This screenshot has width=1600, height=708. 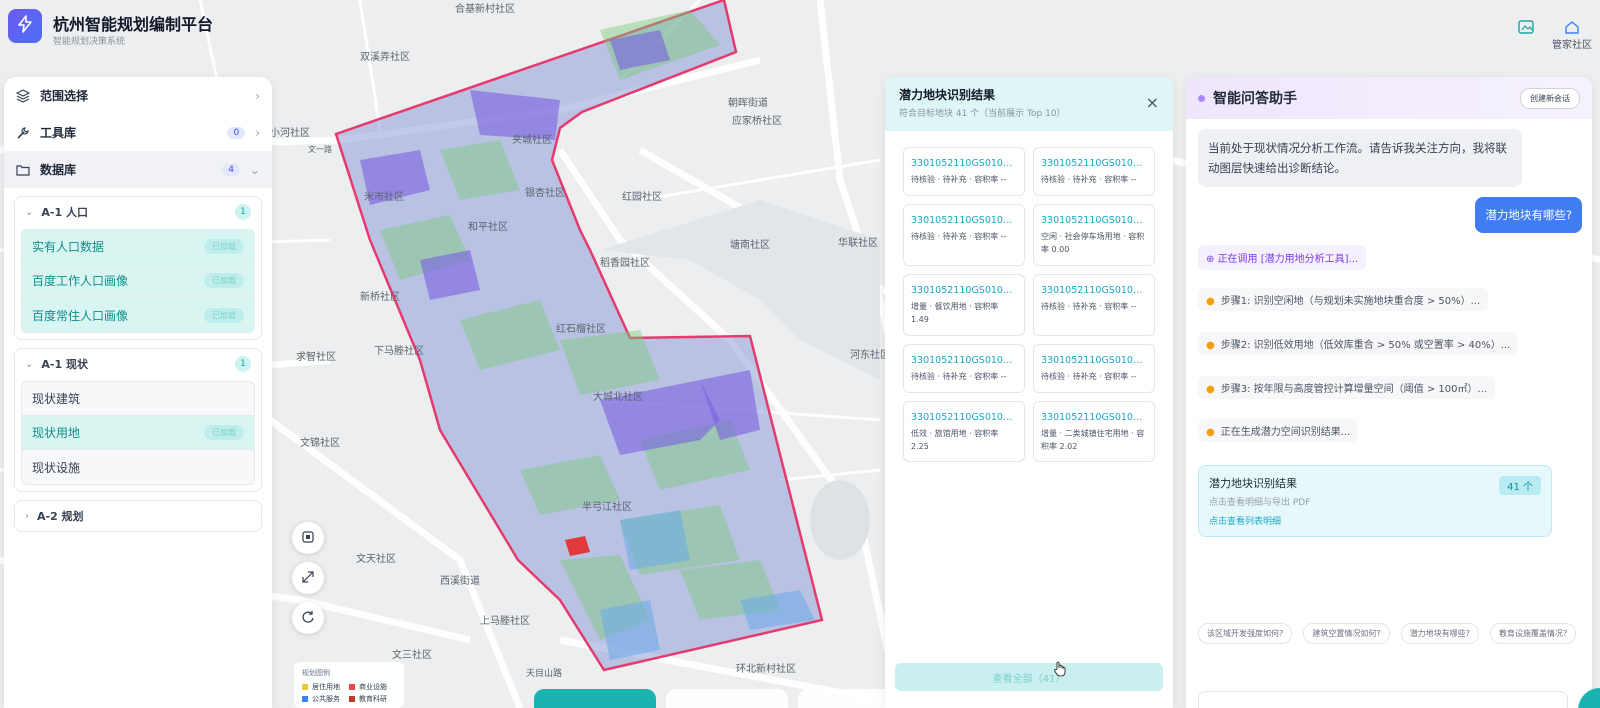 I want to click on result-summary-card: 潜力地块识别结果 点击查看明细与导出 PDF 点击查看列表明细 41 个, so click(x=1375, y=501).